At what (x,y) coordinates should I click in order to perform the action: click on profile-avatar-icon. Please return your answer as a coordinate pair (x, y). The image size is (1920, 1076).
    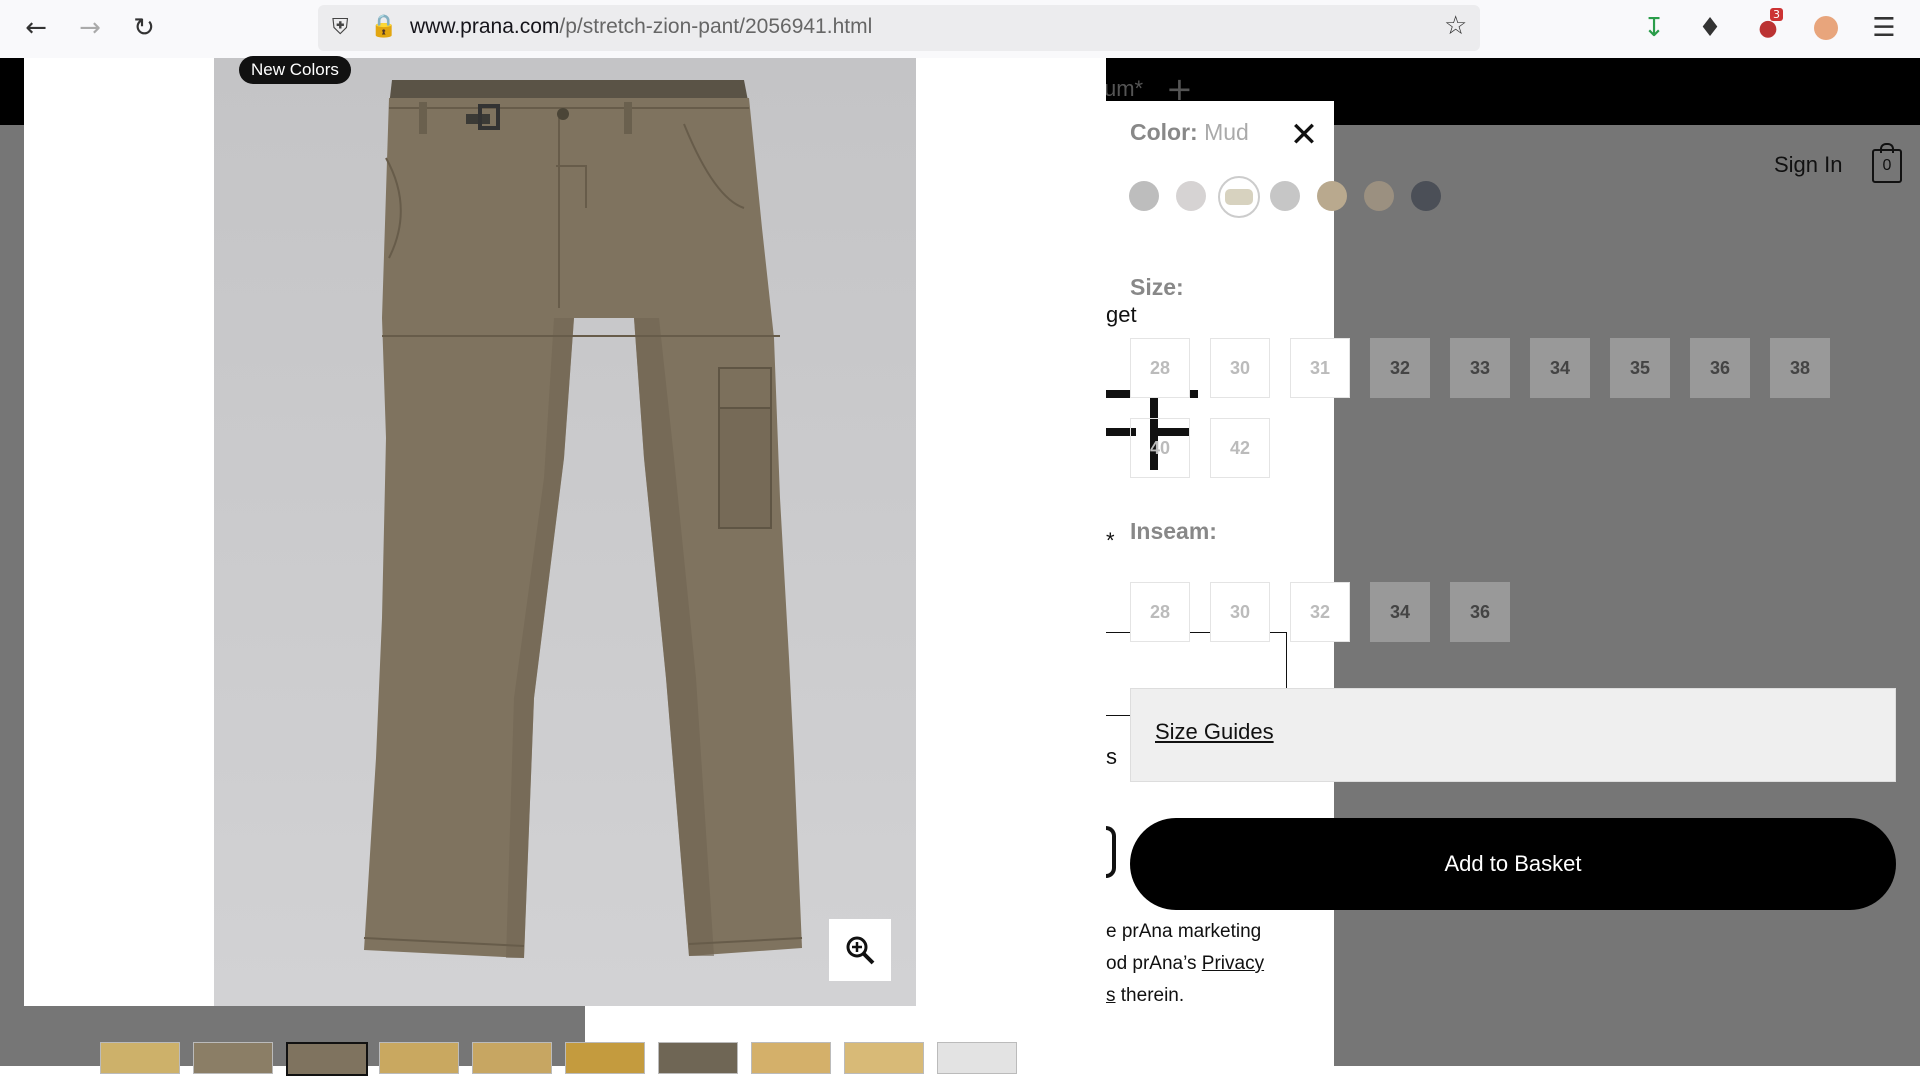
    Looking at the image, I should click on (1826, 28).